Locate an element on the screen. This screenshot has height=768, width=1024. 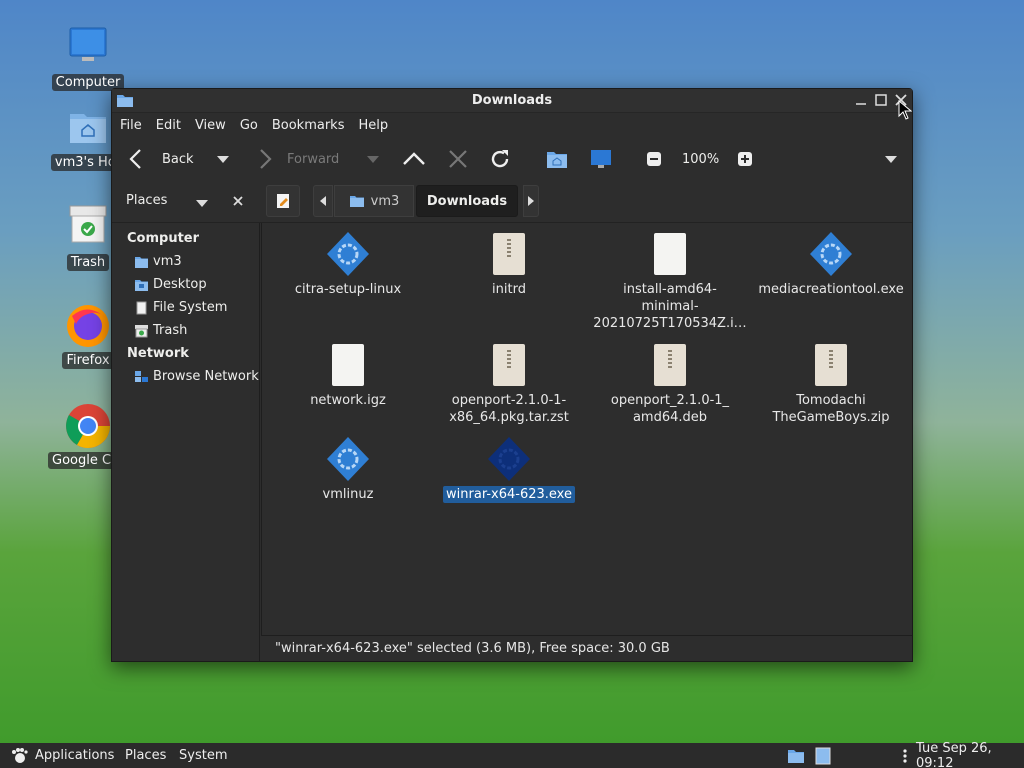
file-item: mediacreationtool.exe is located at coordinates (831, 264).